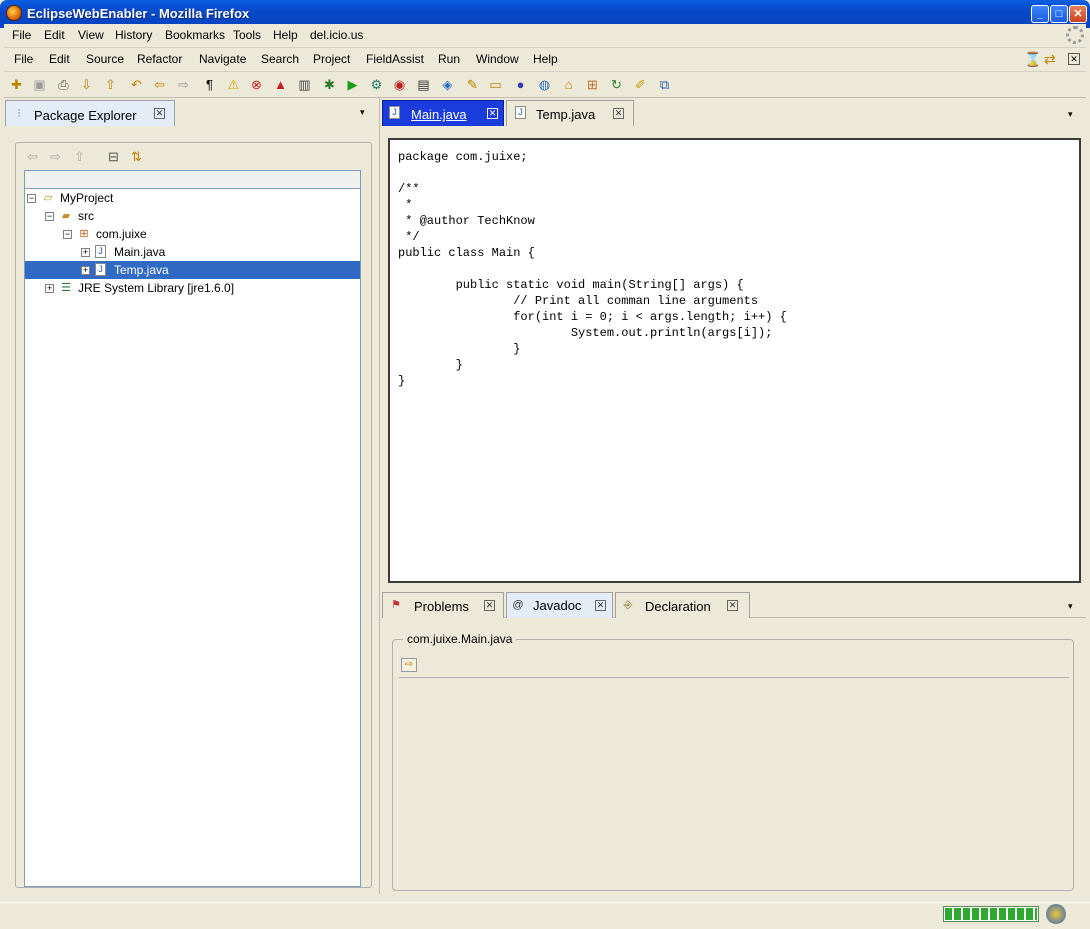 This screenshot has width=1090, height=929. What do you see at coordinates (280, 59) in the screenshot?
I see `menu-search: Search` at bounding box center [280, 59].